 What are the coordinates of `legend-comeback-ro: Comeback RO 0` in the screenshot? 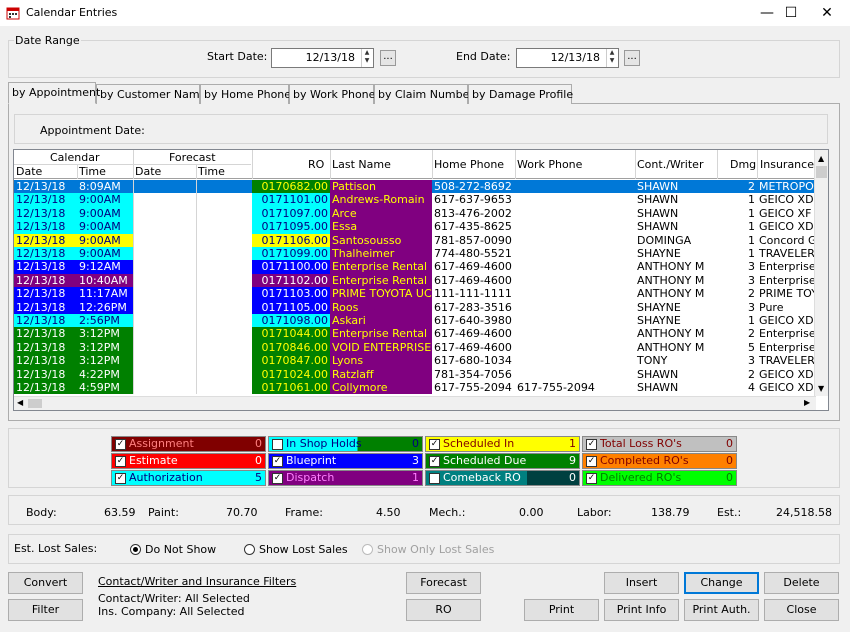 It's located at (502, 478).